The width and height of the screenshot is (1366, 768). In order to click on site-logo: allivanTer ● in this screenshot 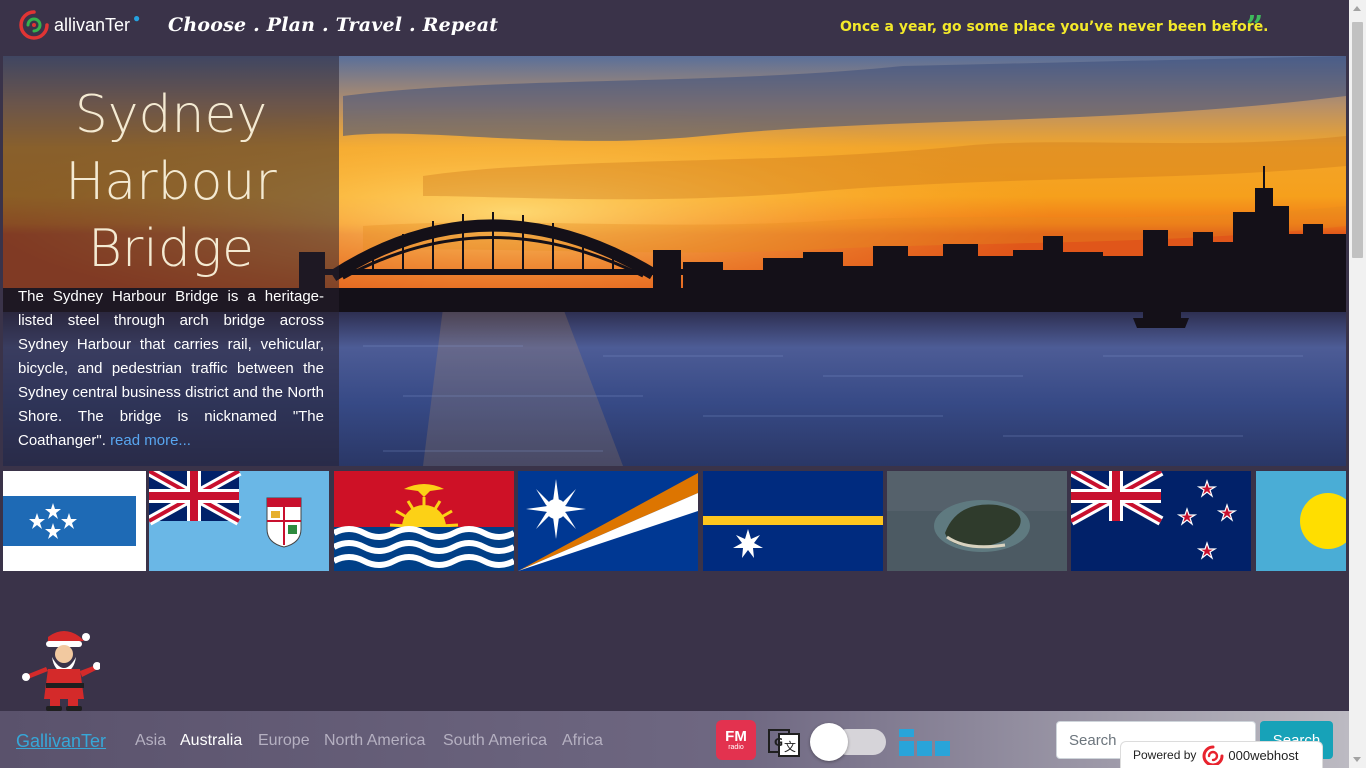, I will do `click(79, 25)`.